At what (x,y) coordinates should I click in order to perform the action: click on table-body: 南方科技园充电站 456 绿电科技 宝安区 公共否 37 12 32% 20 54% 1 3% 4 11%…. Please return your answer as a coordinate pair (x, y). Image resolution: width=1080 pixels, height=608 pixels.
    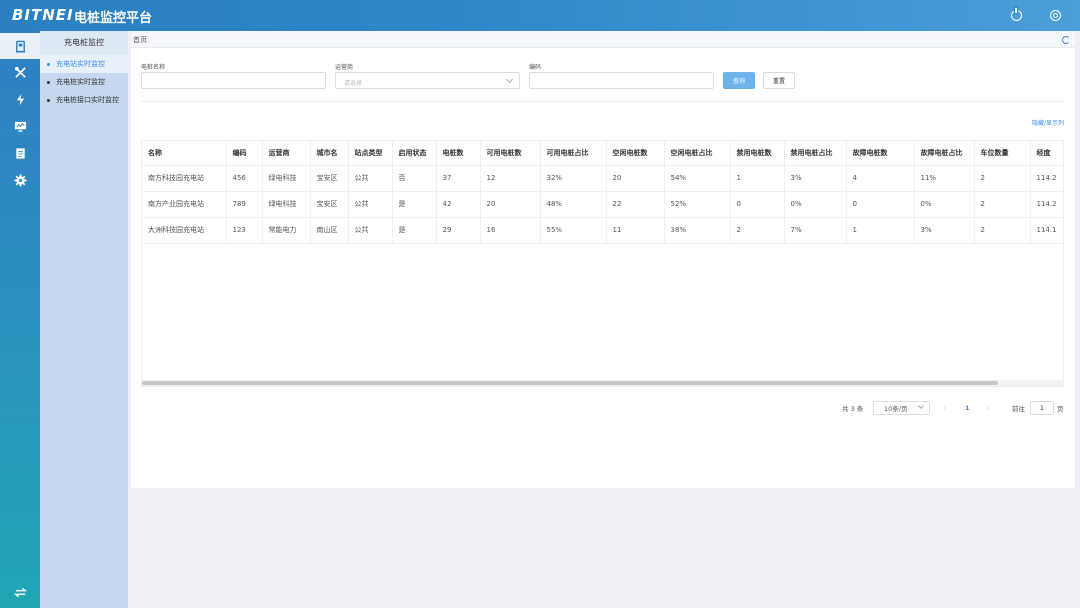
    Looking at the image, I should click on (602, 204).